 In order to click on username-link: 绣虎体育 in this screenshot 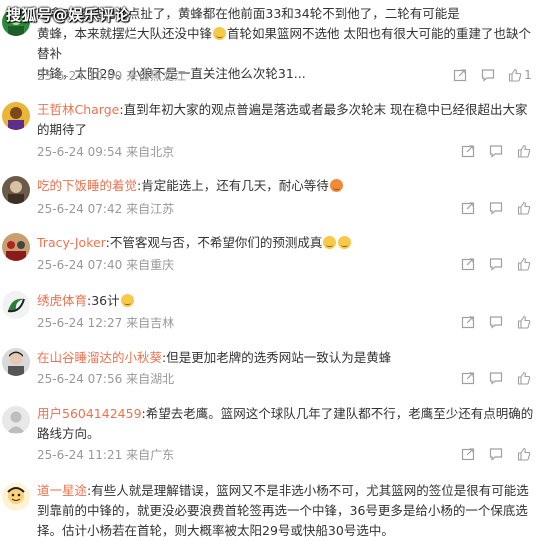, I will do `click(62, 300)`.